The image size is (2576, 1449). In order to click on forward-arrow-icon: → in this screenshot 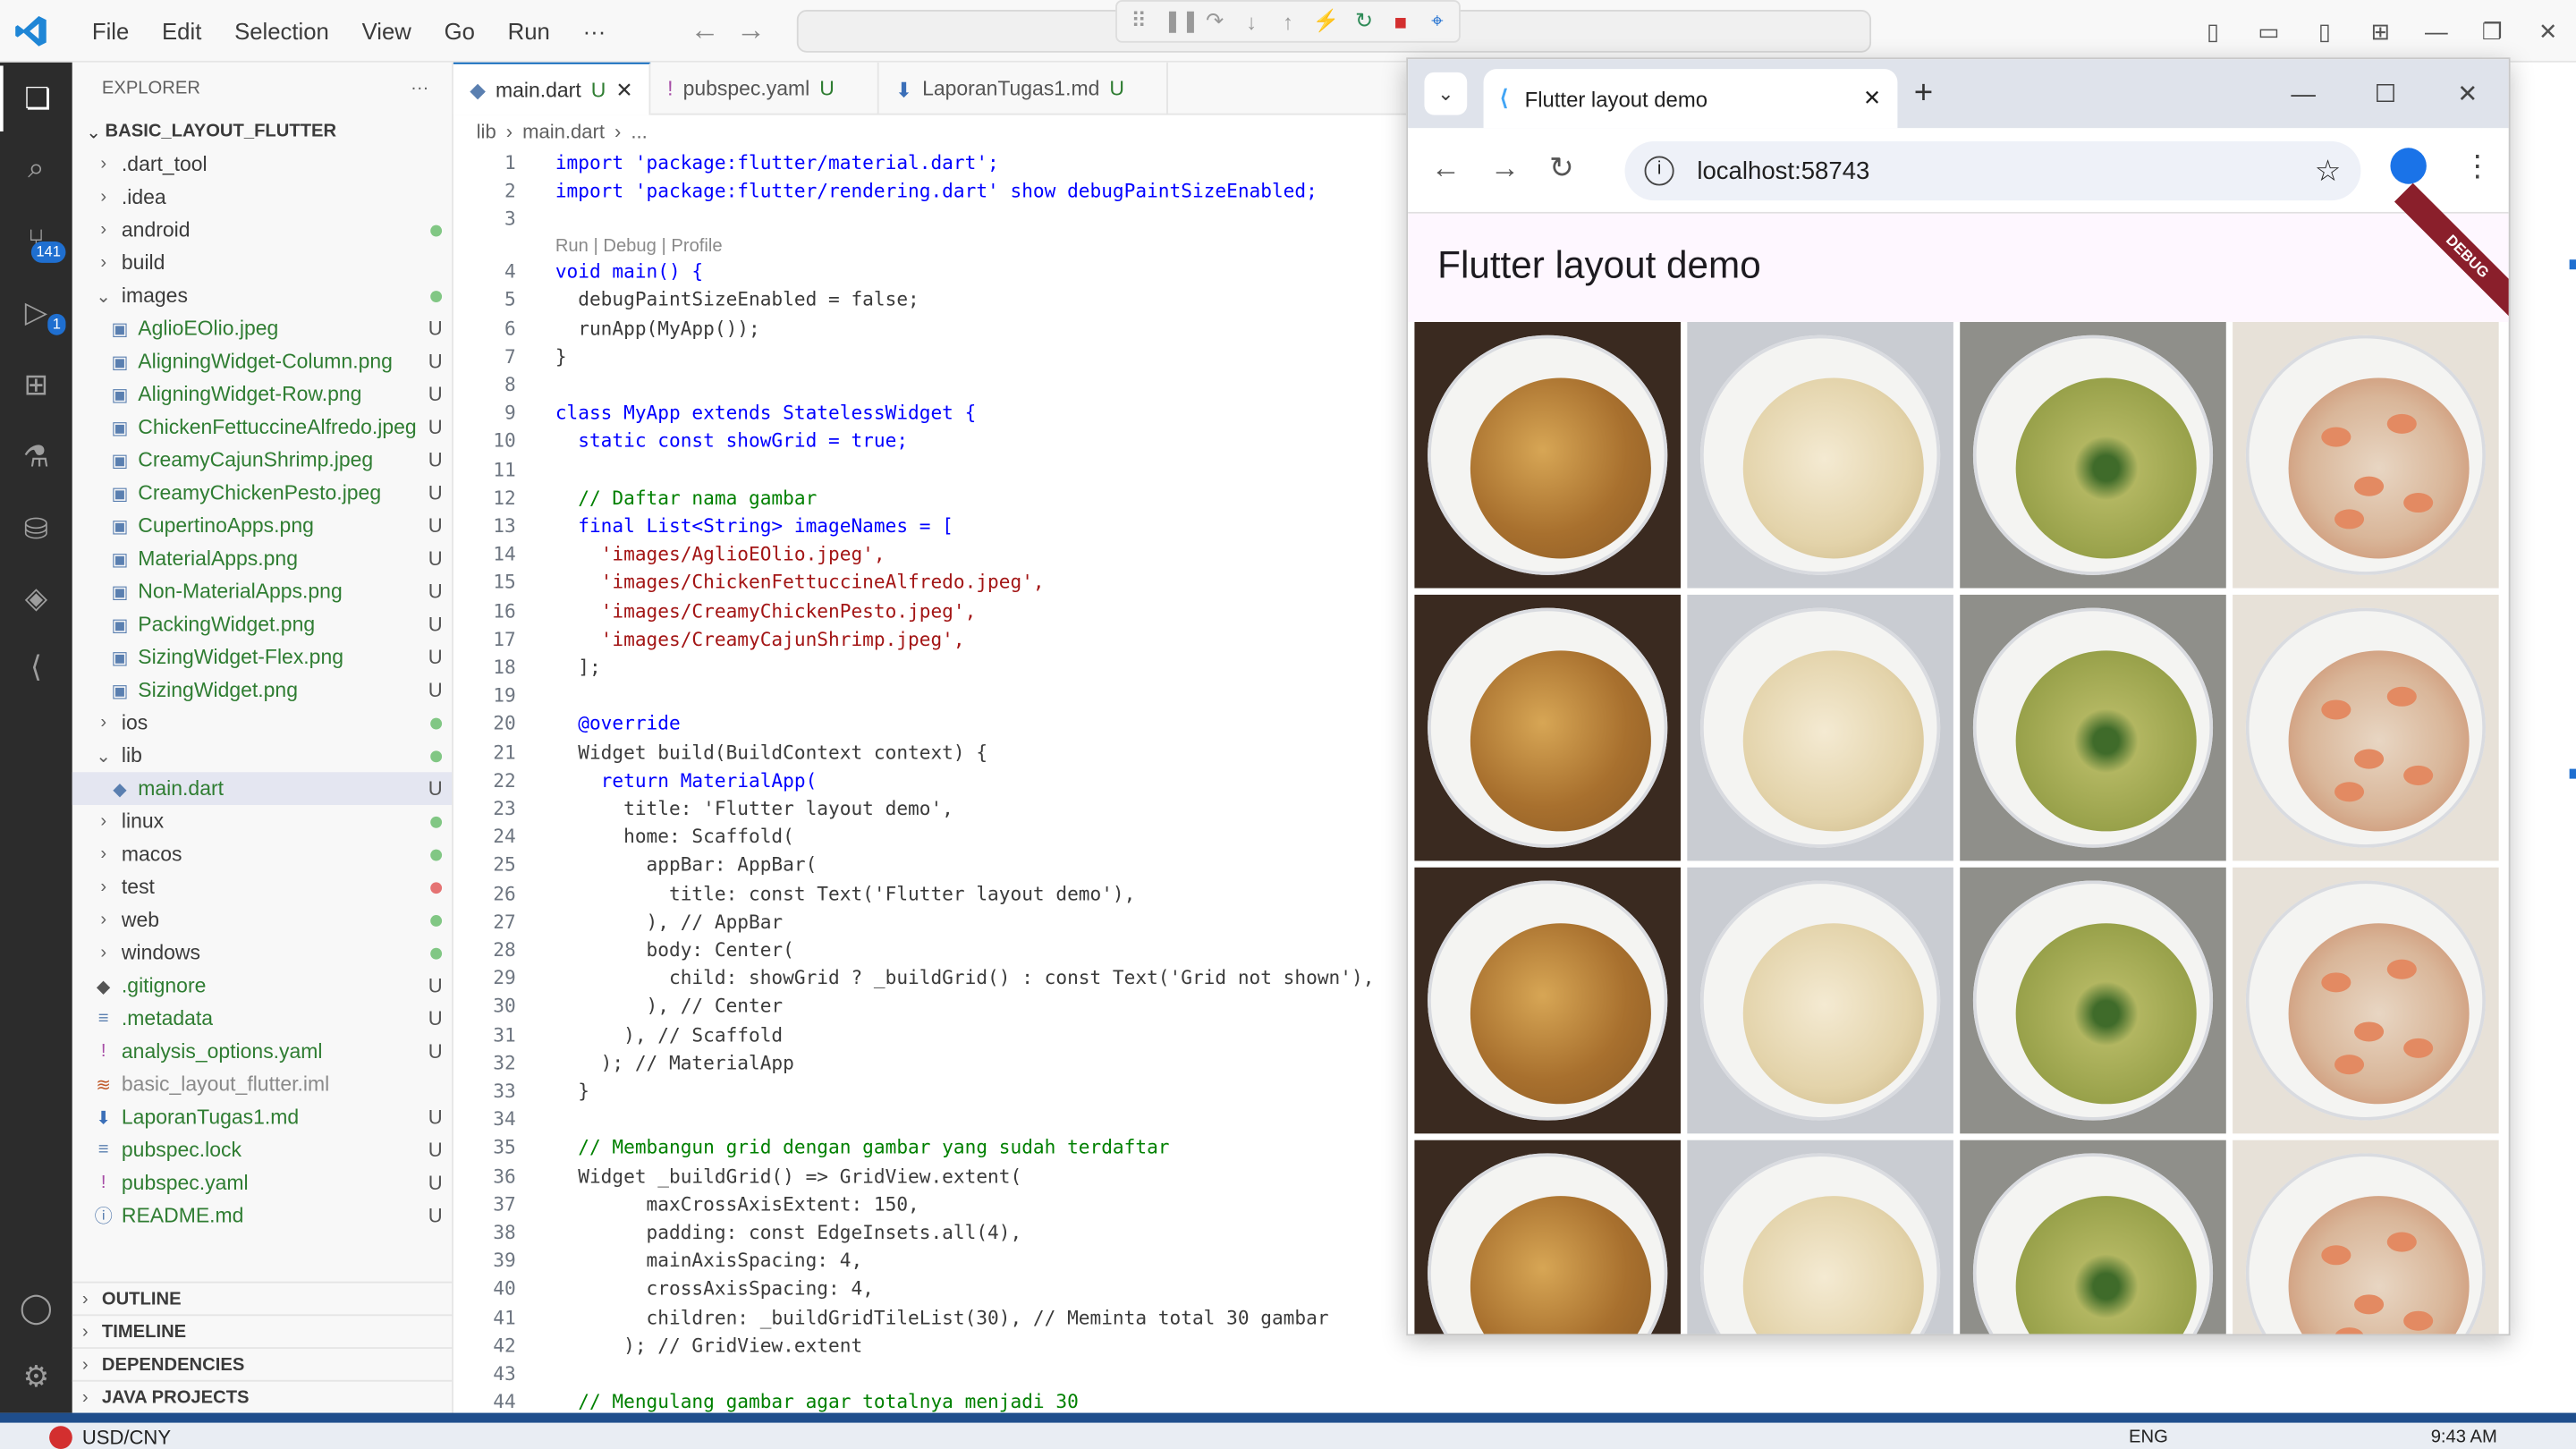, I will do `click(751, 30)`.